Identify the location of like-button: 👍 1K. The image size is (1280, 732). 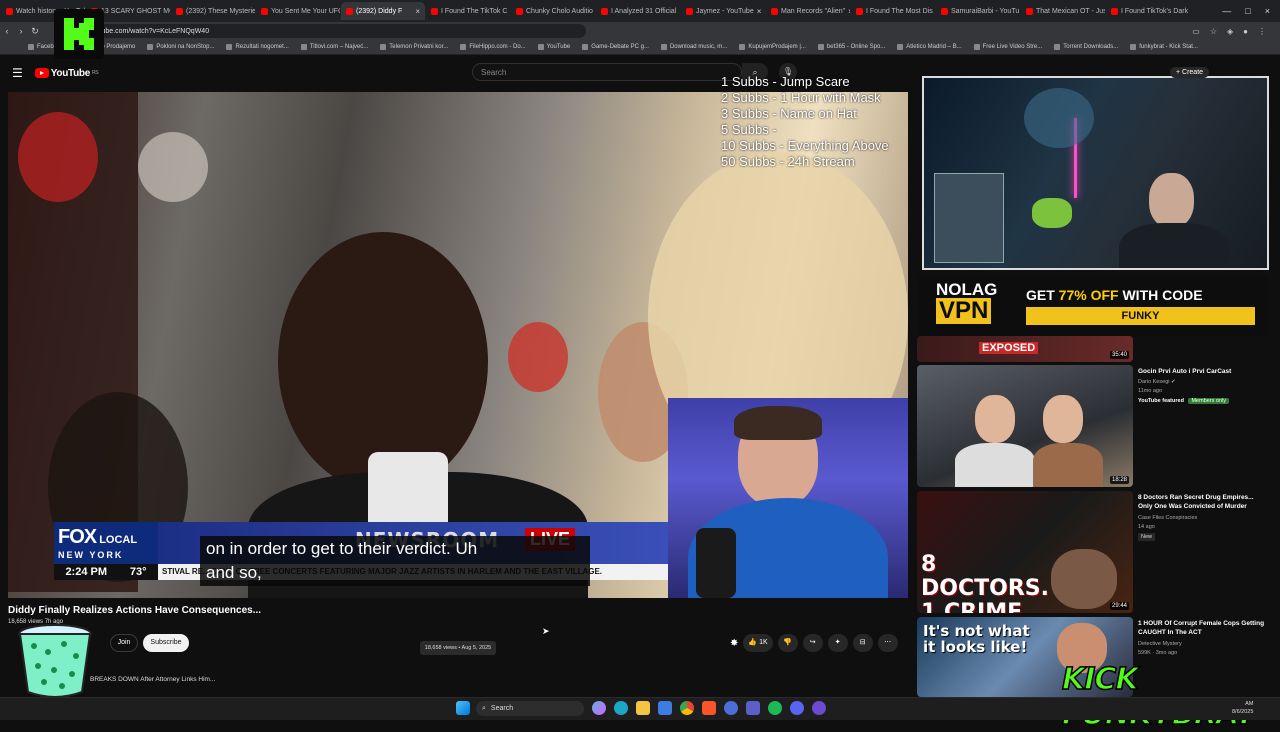
(758, 643).